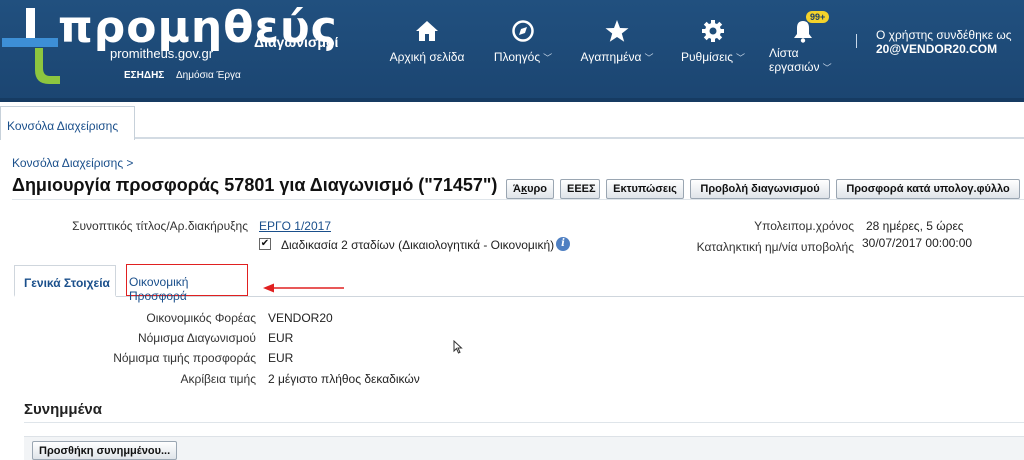 The image size is (1024, 460). I want to click on logo-mark-icon, so click(31, 46).